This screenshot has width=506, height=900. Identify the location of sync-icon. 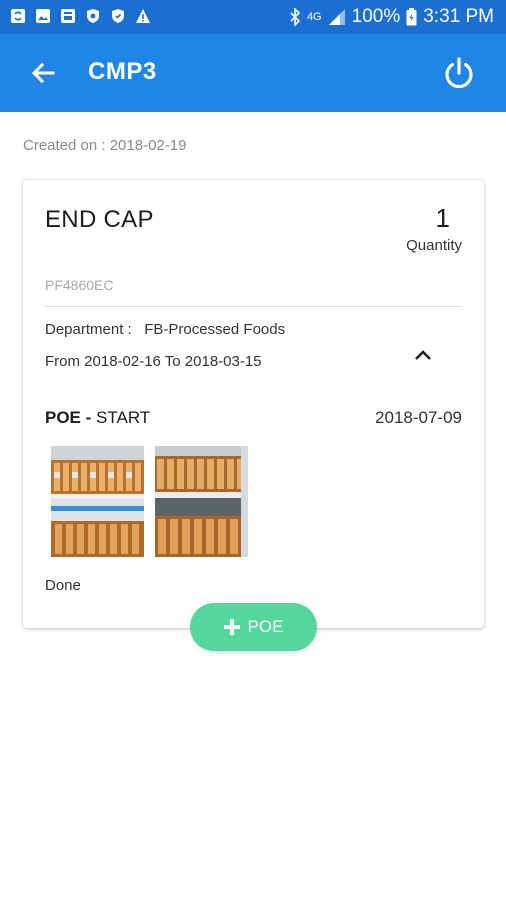
(18, 16).